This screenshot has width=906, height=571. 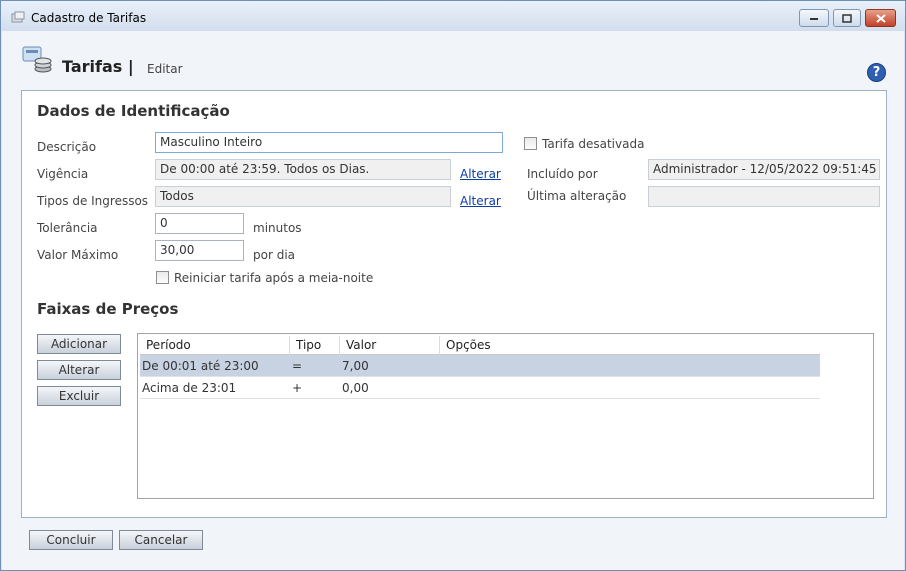 What do you see at coordinates (355, 366) in the screenshot?
I see `cell-valor: 7,00` at bounding box center [355, 366].